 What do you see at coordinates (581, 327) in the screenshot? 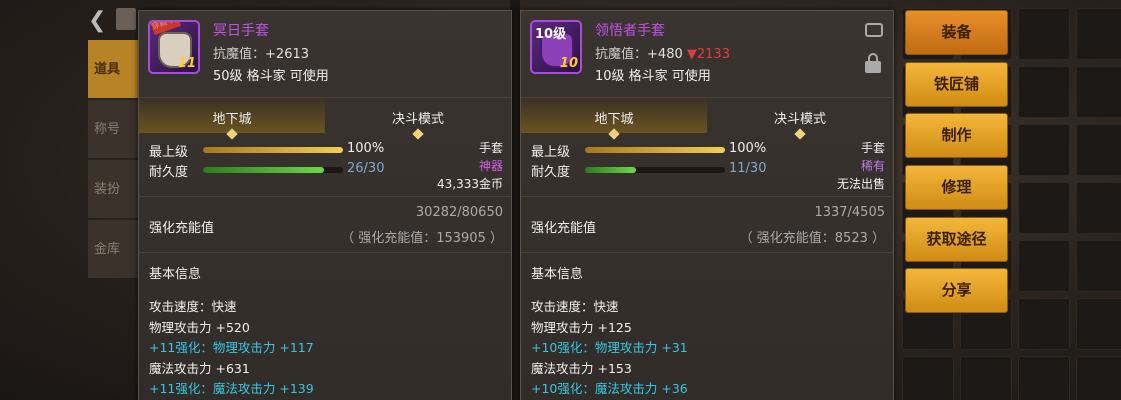
I see `stat-line: 物理攻击力 +125` at bounding box center [581, 327].